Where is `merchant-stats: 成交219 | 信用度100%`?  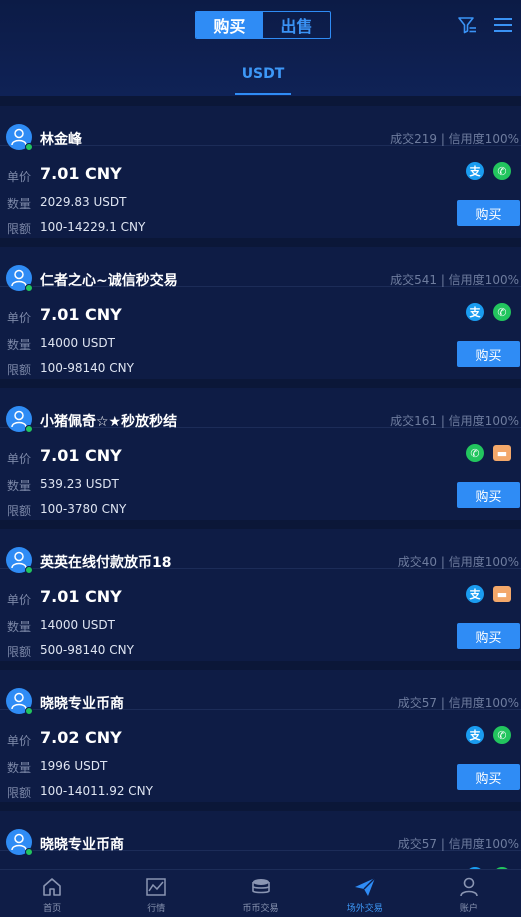
merchant-stats: 成交219 | 信用度100% is located at coordinates (454, 139).